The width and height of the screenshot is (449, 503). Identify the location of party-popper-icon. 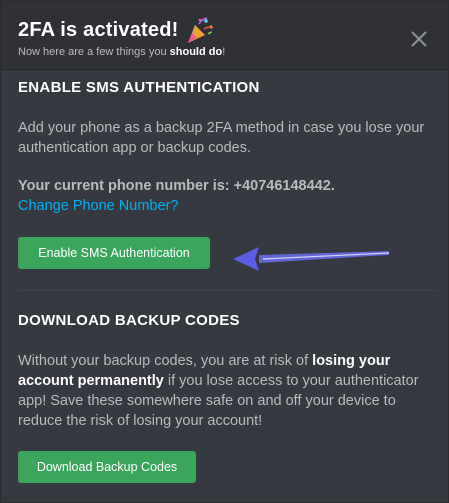
(200, 30).